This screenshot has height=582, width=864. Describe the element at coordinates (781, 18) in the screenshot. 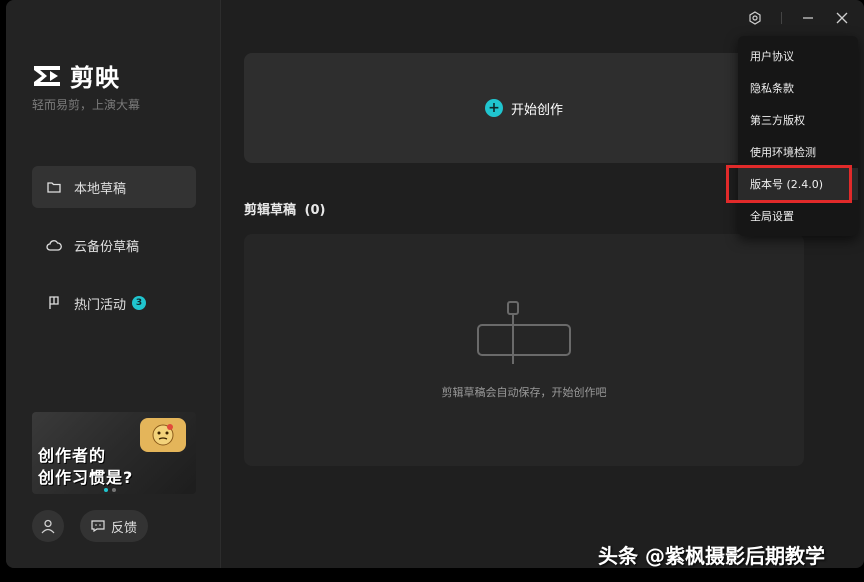

I see `titlebar-divider` at that location.